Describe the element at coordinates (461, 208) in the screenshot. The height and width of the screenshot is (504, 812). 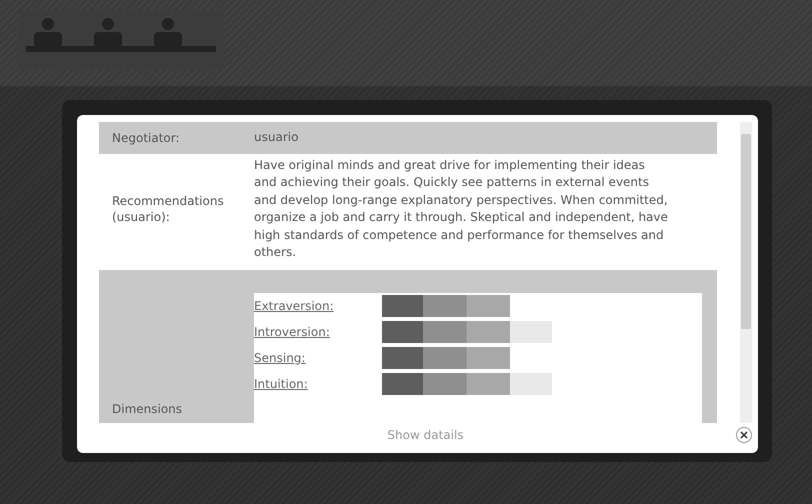
I see `field-value: Have original minds and great drive for implementing their ideas and achieving their goals. Quickly see patterns in external events and develop long-range explanatory perspectives. When committed, organize a job and carry it through. Skeptical and independent, have high standards of competence and performance for themselves and others.` at that location.